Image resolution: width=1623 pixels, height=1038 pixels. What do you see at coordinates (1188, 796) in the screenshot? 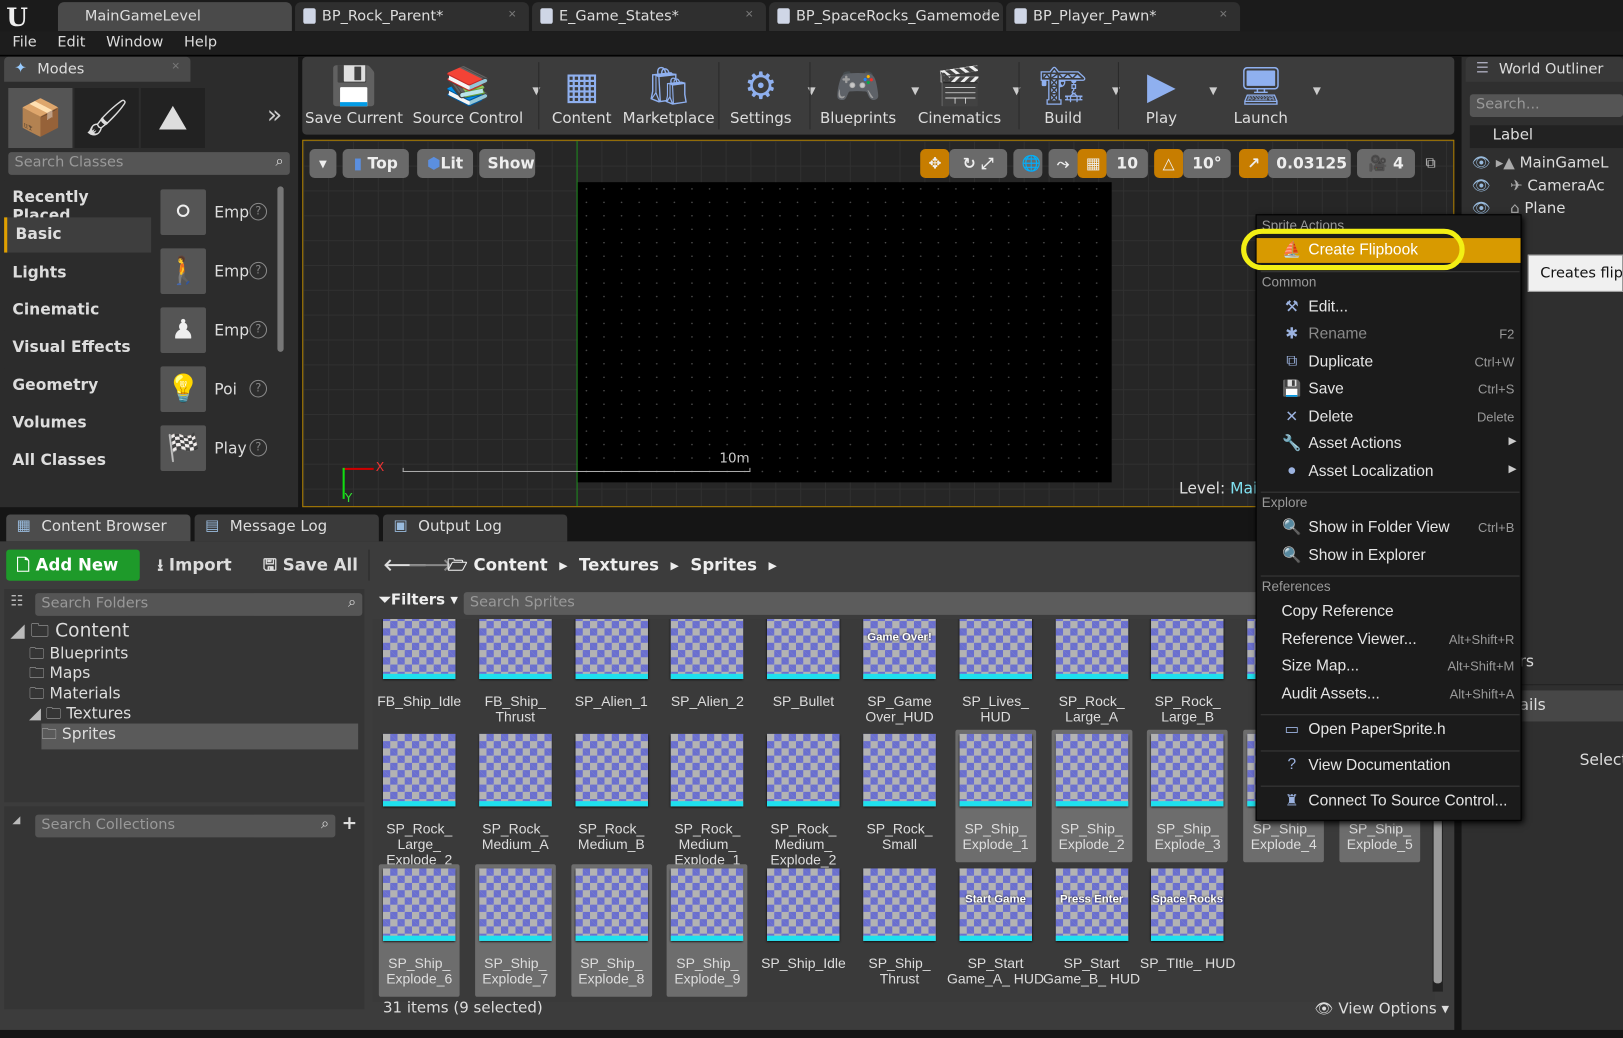
I see `asset-tile: SP_Ship_ Explode_3` at bounding box center [1188, 796].